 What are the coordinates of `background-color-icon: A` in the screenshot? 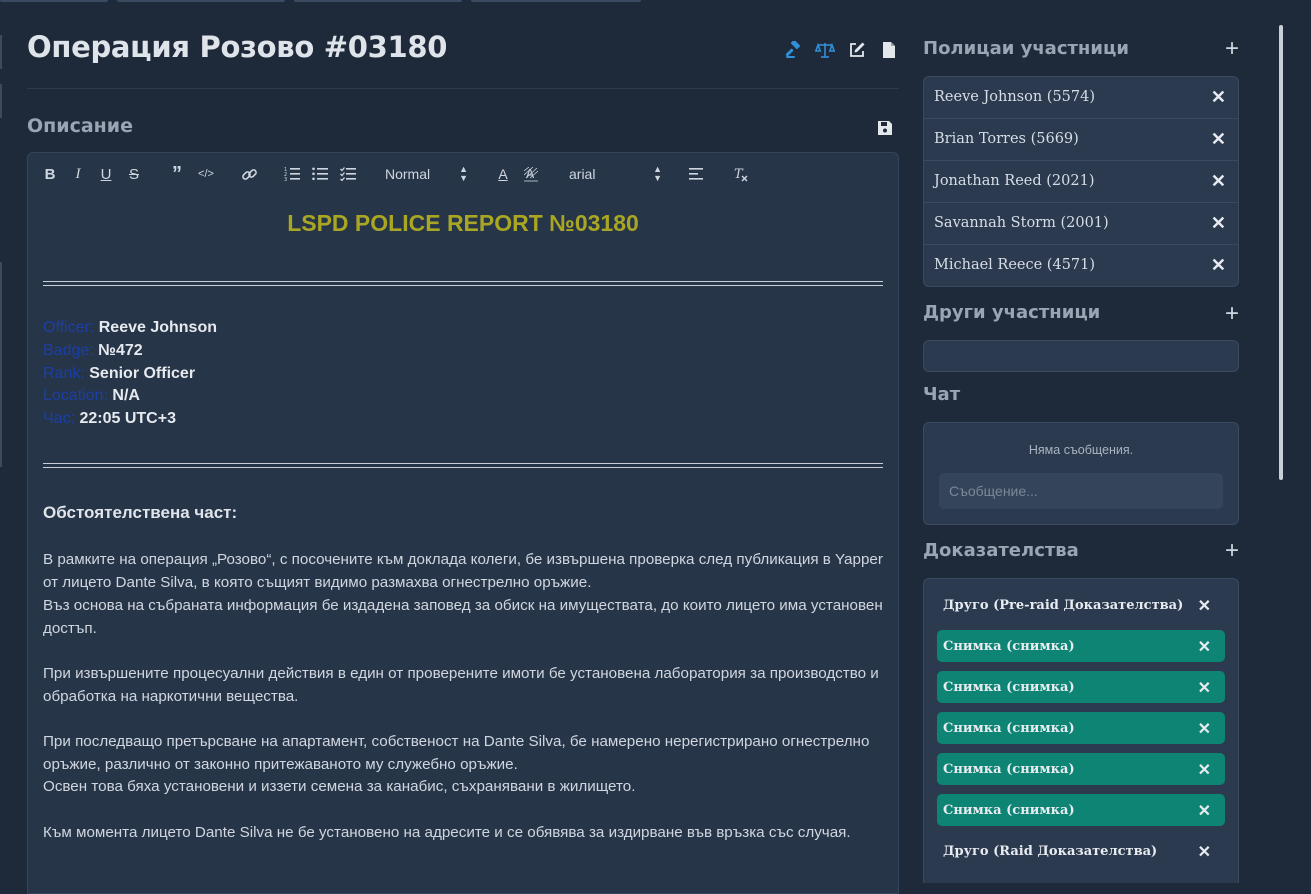 It's located at (531, 174).